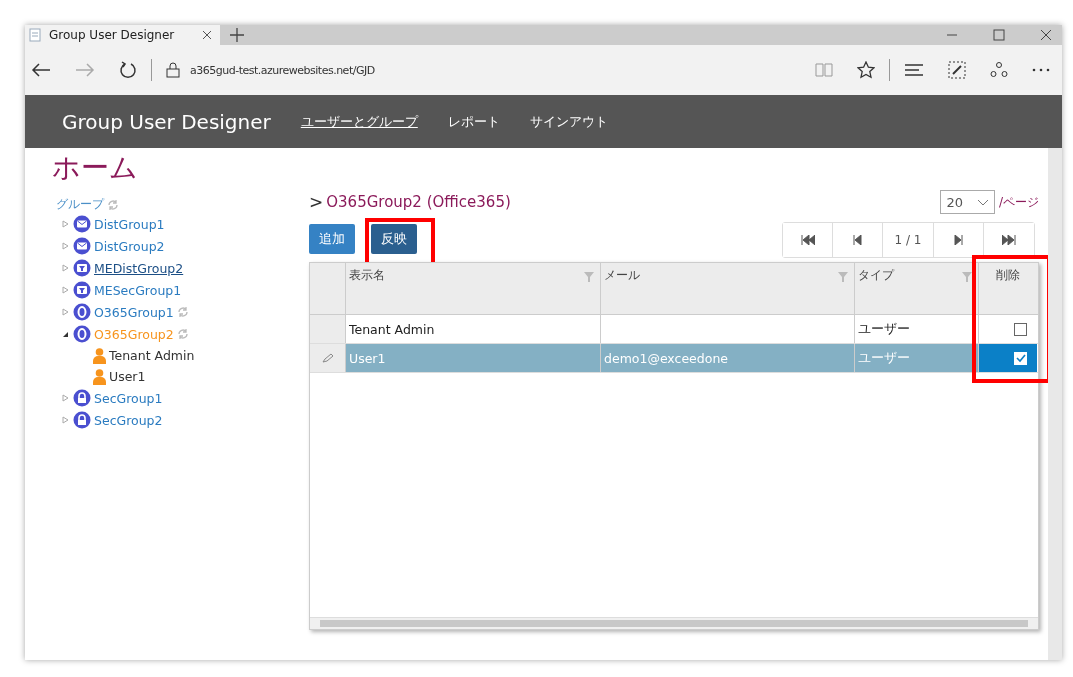 The height and width of the screenshot is (677, 1073). Describe the element at coordinates (85, 70) in the screenshot. I see `forward-icon` at that location.